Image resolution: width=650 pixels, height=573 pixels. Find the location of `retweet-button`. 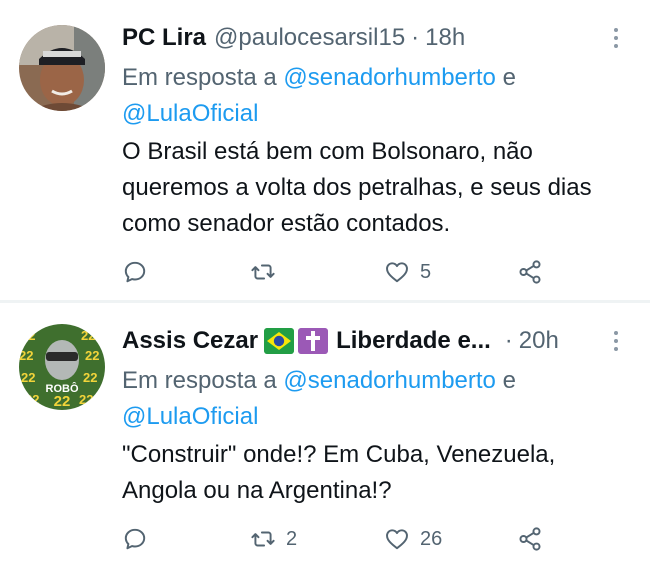

retweet-button is located at coordinates (268, 272).